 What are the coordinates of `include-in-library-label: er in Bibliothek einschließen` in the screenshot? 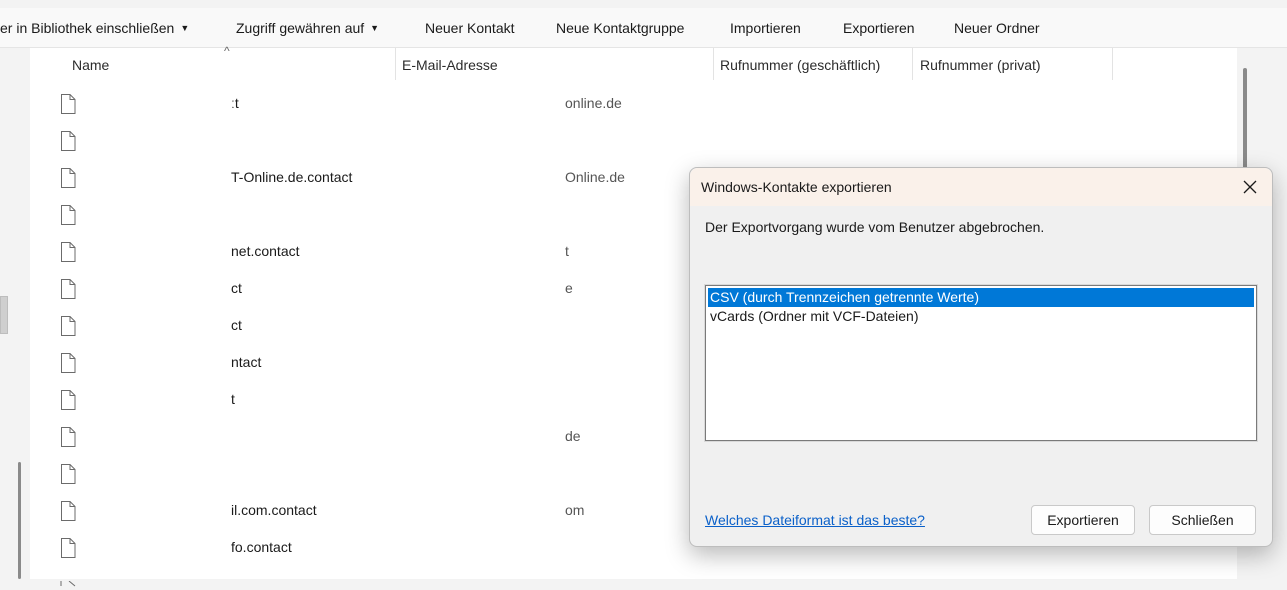 It's located at (87, 28).